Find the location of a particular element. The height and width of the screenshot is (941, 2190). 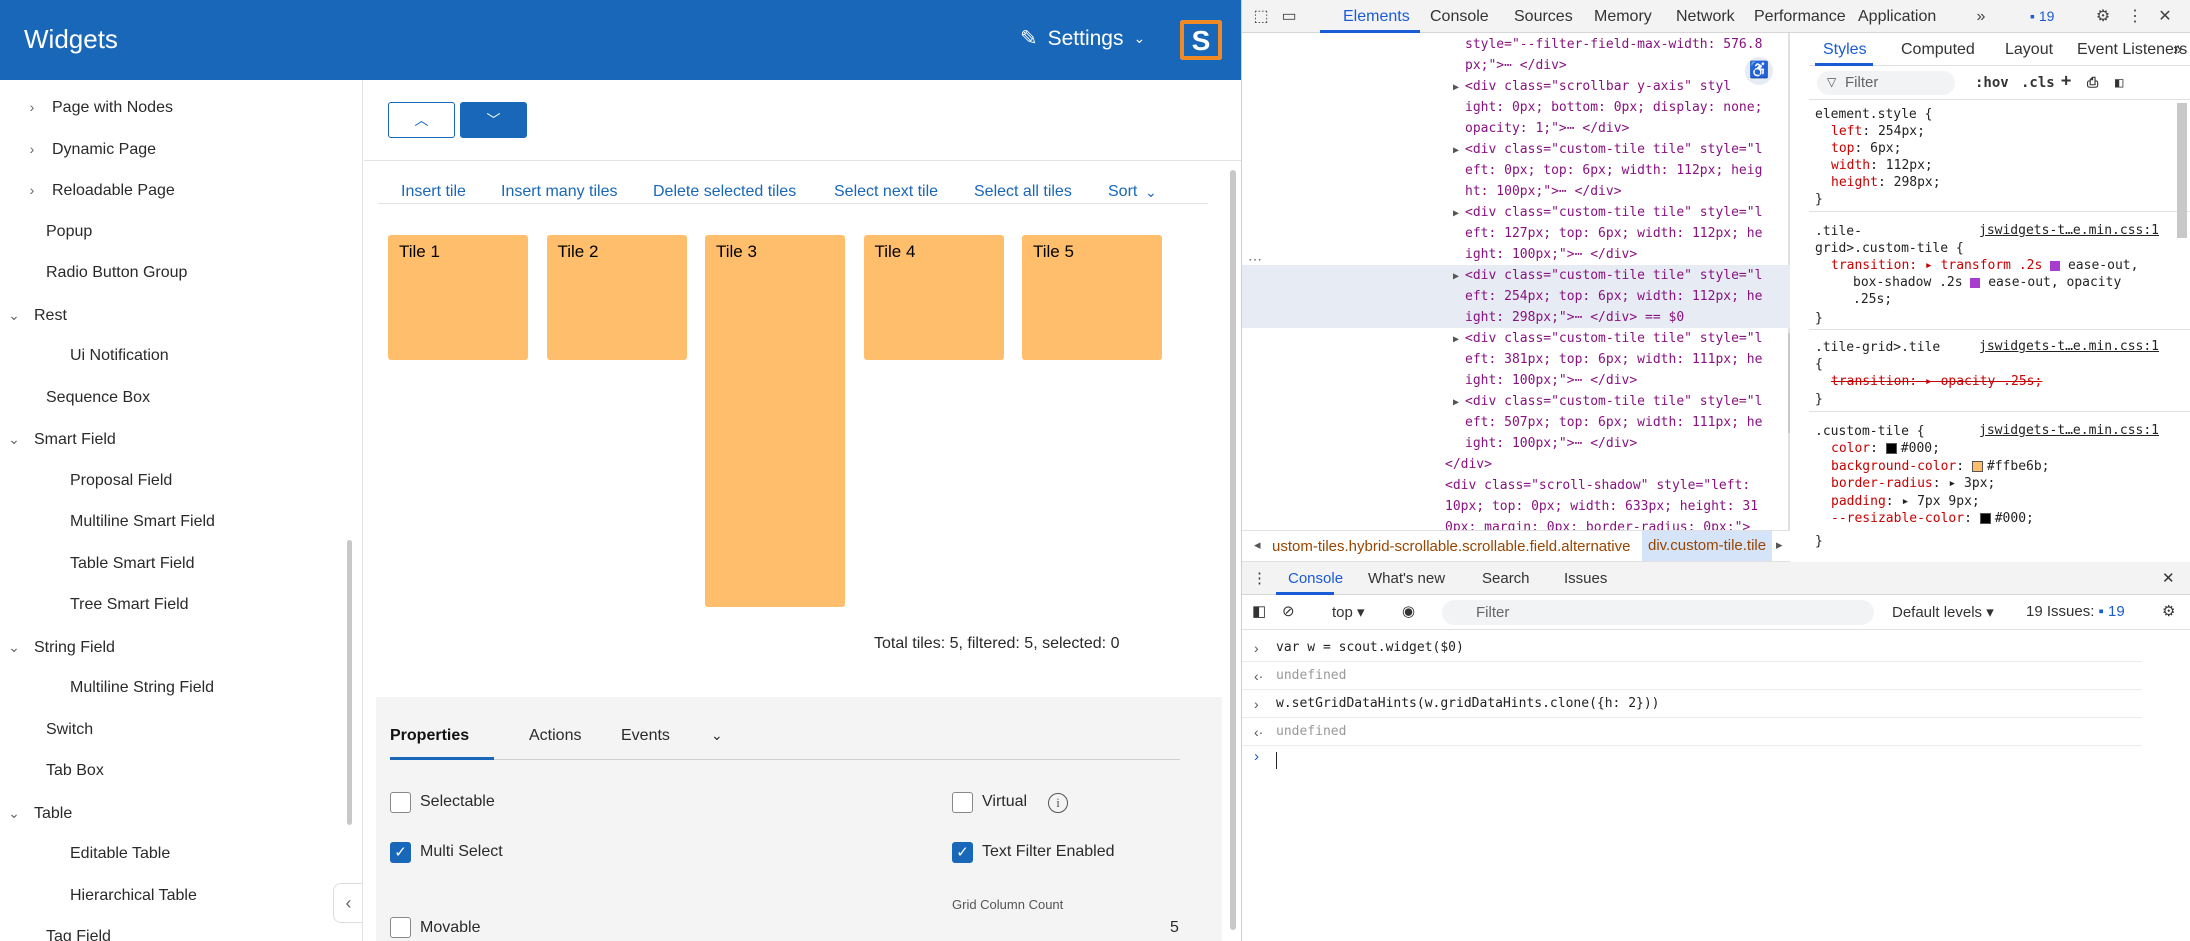

css-declaration: --resizable-color: #000; is located at coordinates (1932, 518).